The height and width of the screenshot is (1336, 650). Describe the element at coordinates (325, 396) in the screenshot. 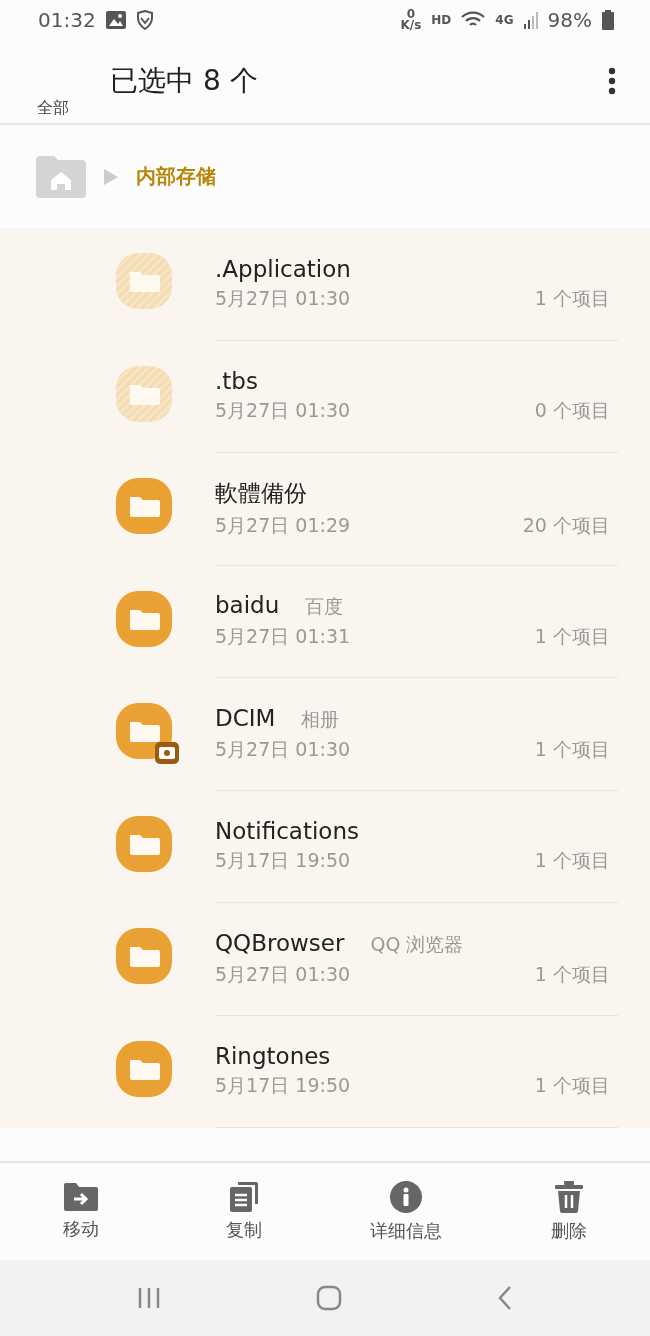

I see `folder-row: .tbs 5月27日 01:30 0 个项目` at that location.